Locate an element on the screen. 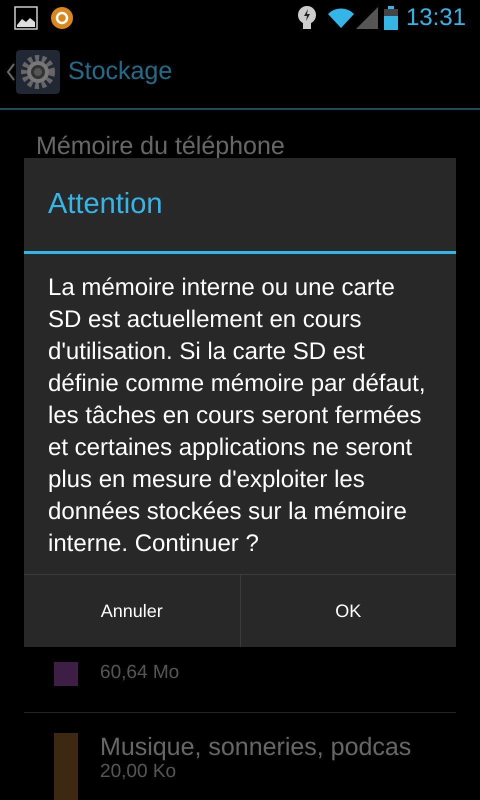 Image resolution: width=480 pixels, height=800 pixels. signal-icon is located at coordinates (367, 18).